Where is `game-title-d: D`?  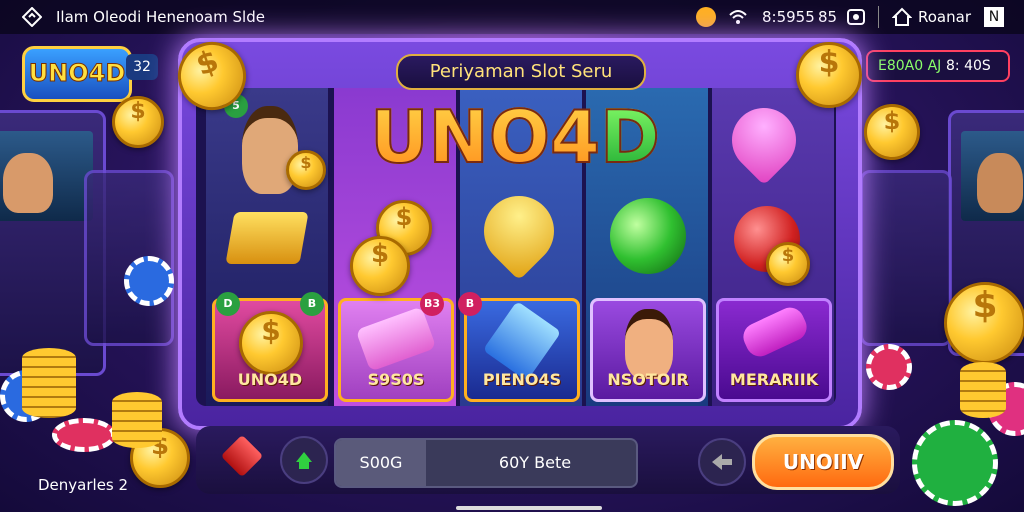 game-title-d: D is located at coordinates (630, 137).